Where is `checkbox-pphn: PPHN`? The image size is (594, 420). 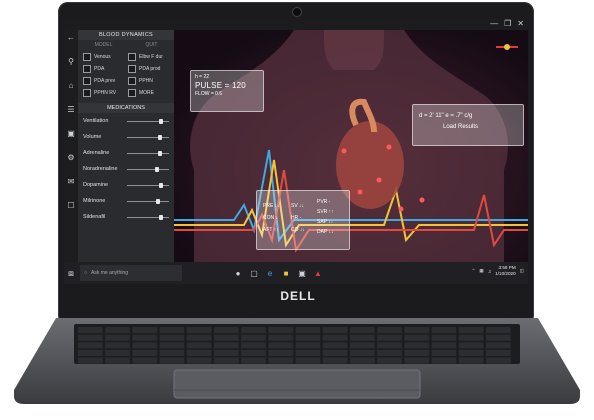 checkbox-pphn: PPHN is located at coordinates (148, 80).